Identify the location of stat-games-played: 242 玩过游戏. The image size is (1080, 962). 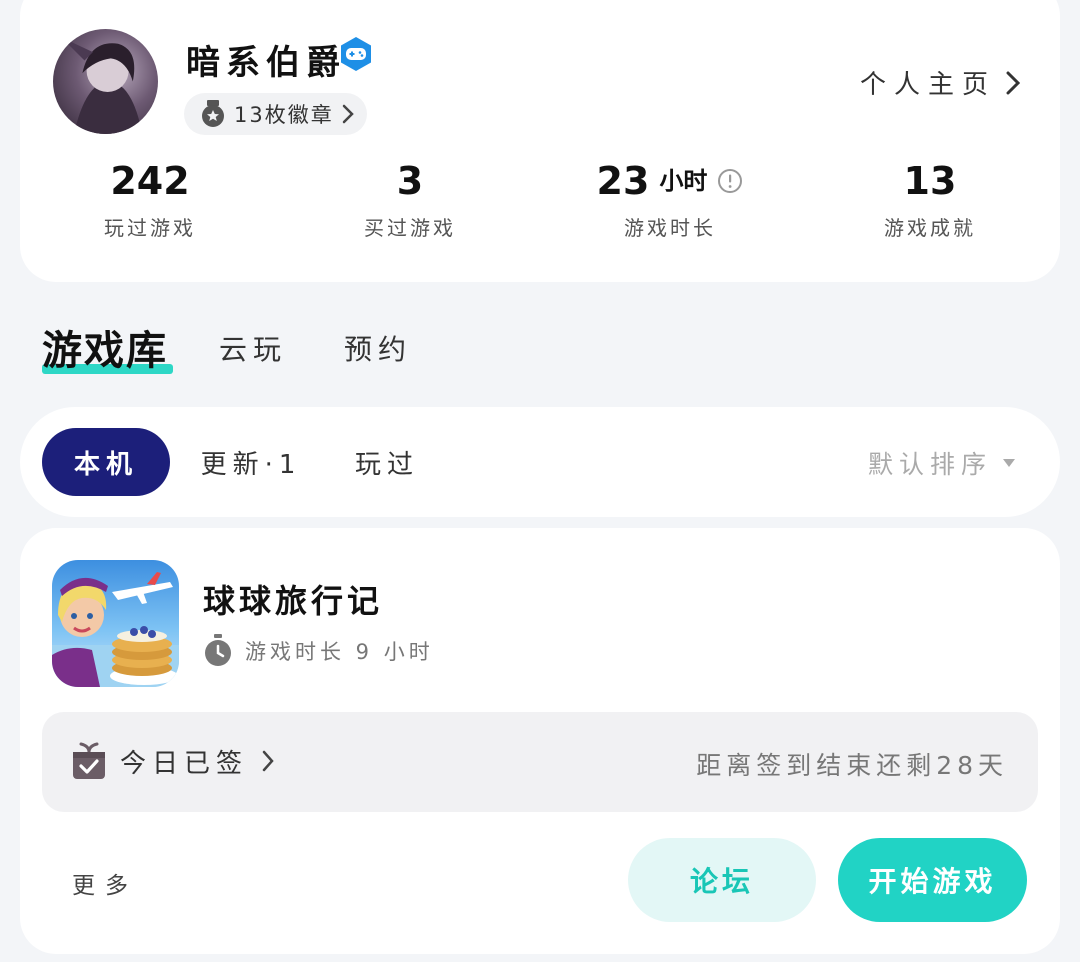
(150, 199).